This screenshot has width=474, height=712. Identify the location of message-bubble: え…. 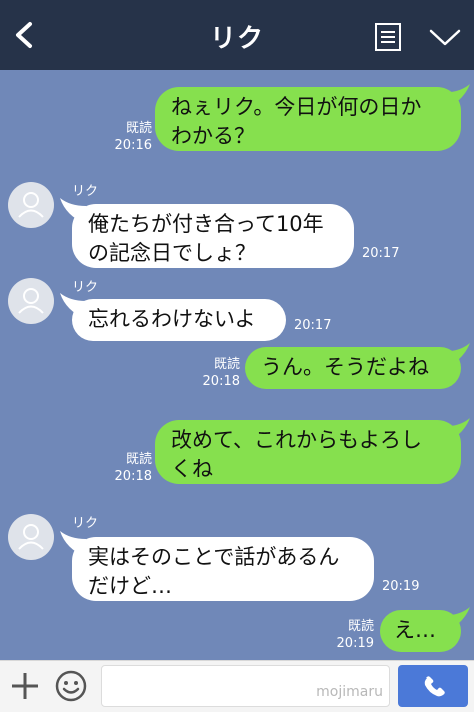
(420, 631).